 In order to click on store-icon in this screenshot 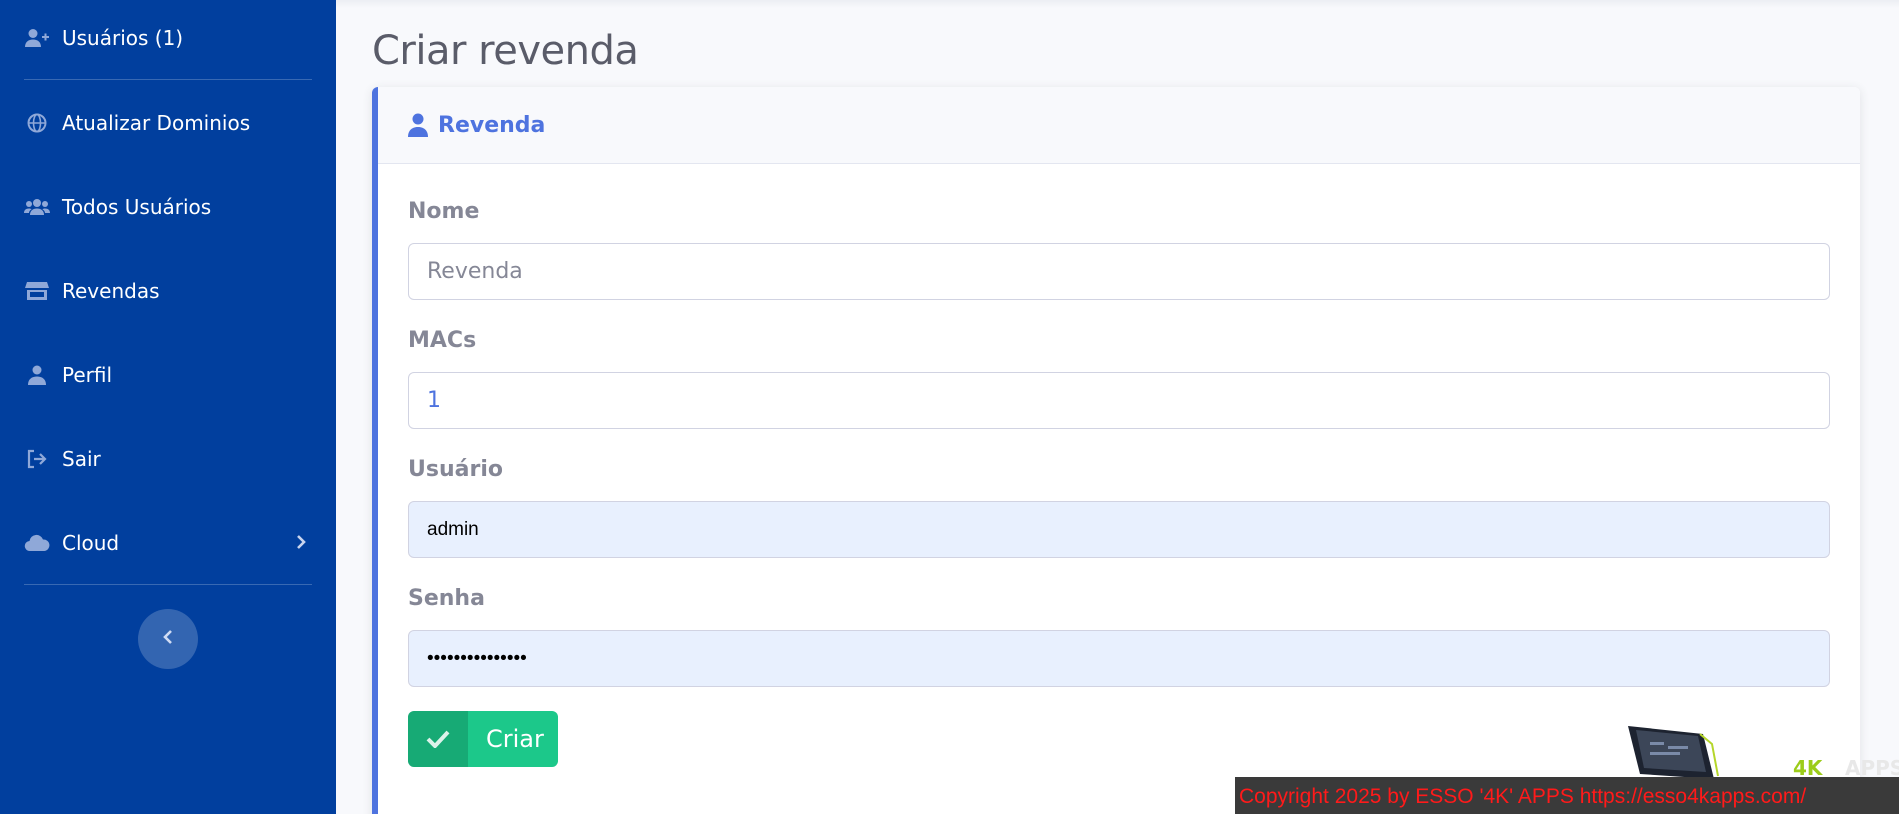, I will do `click(37, 291)`.